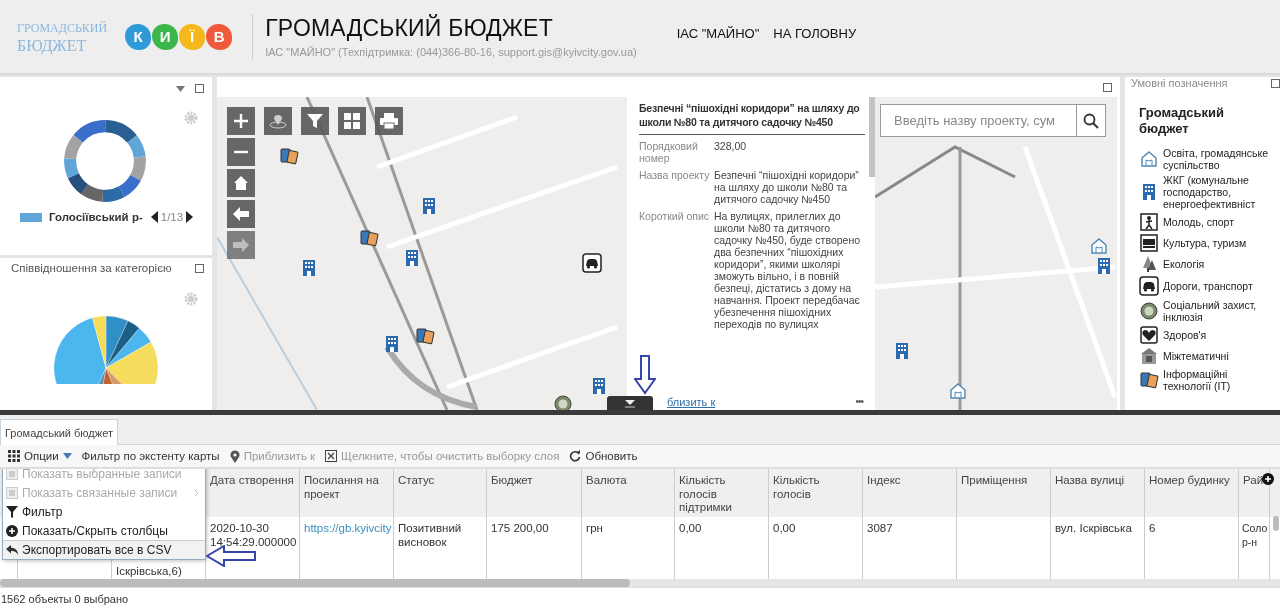 The width and height of the screenshot is (1280, 613). Describe the element at coordinates (691, 402) in the screenshot. I see `zoom-to-link: близить к` at that location.